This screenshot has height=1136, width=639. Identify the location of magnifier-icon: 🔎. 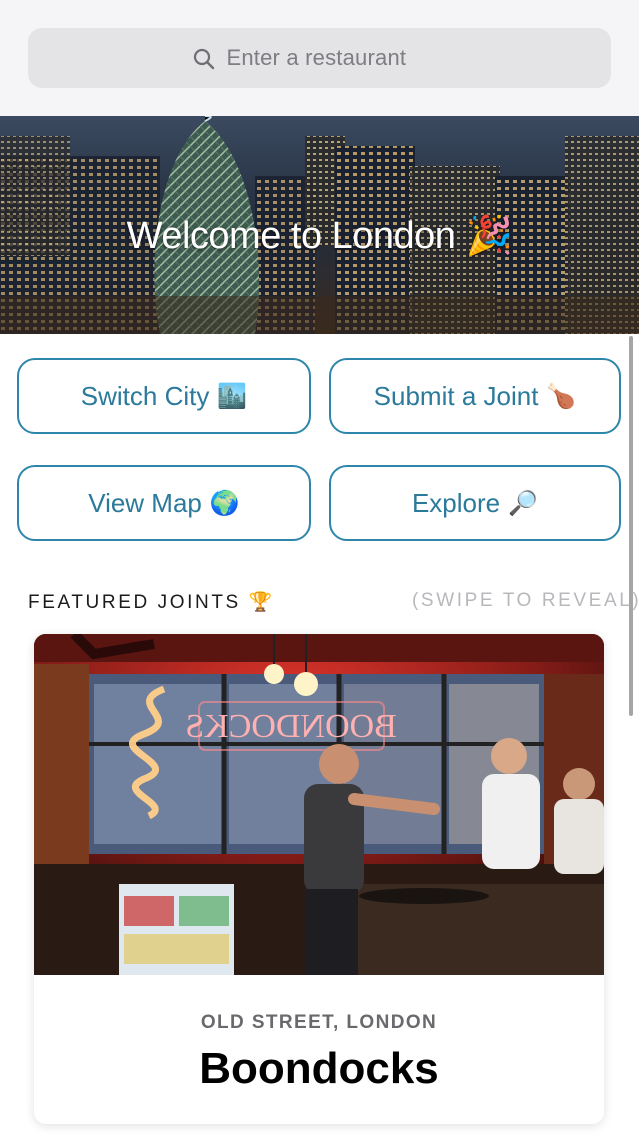
(523, 503).